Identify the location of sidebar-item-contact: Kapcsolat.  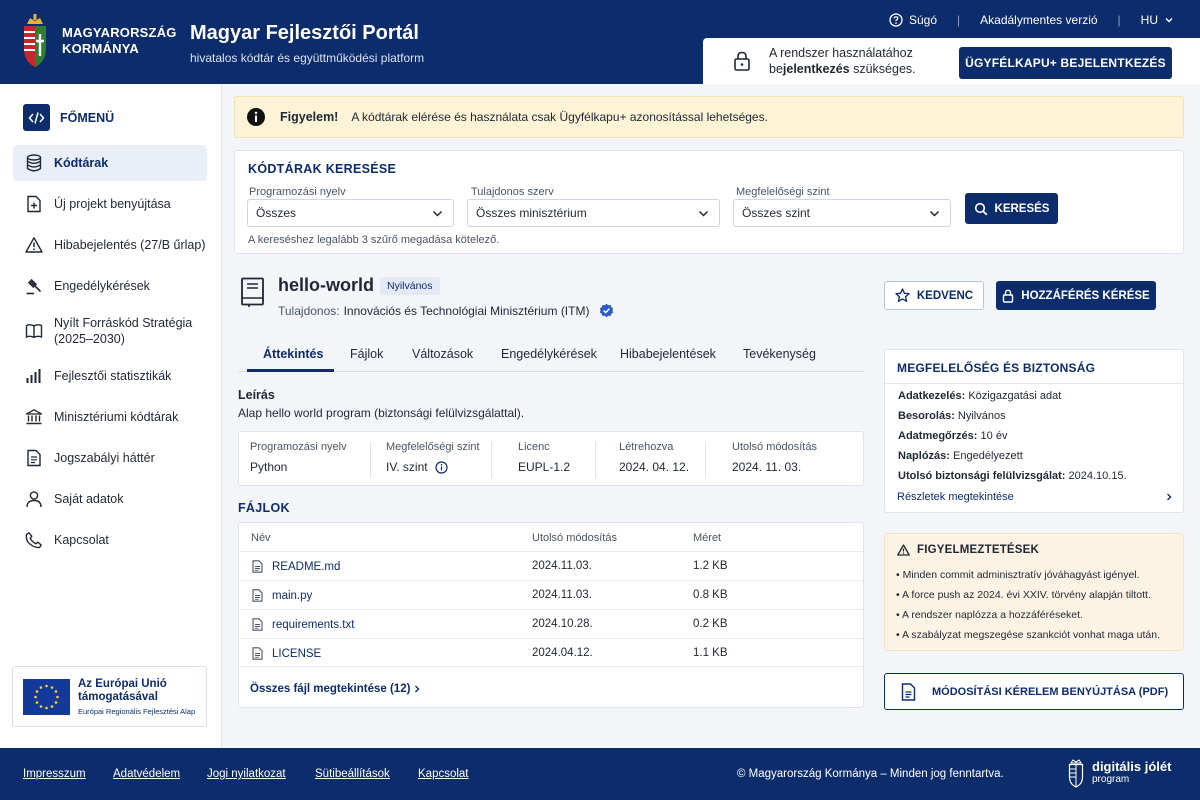
(110, 540).